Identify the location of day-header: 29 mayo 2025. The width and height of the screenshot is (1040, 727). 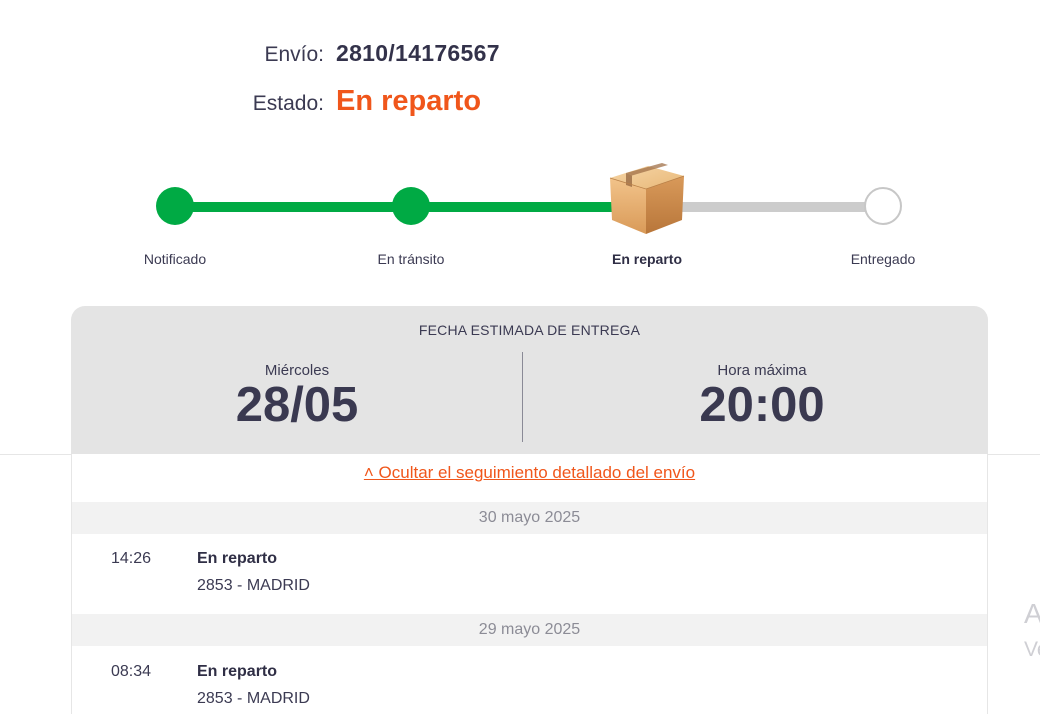
(529, 630).